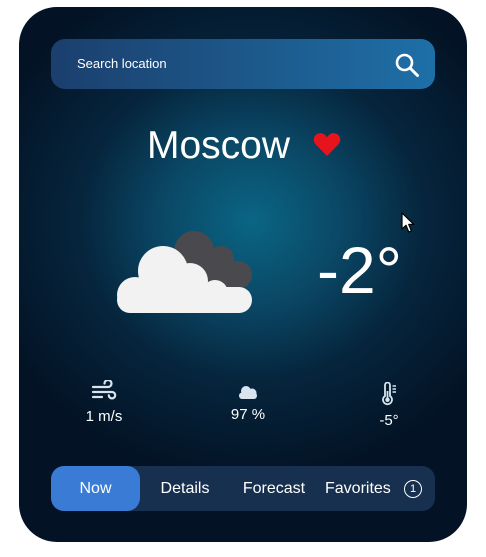 The height and width of the screenshot is (557, 486). I want to click on wind-icon, so click(104, 390).